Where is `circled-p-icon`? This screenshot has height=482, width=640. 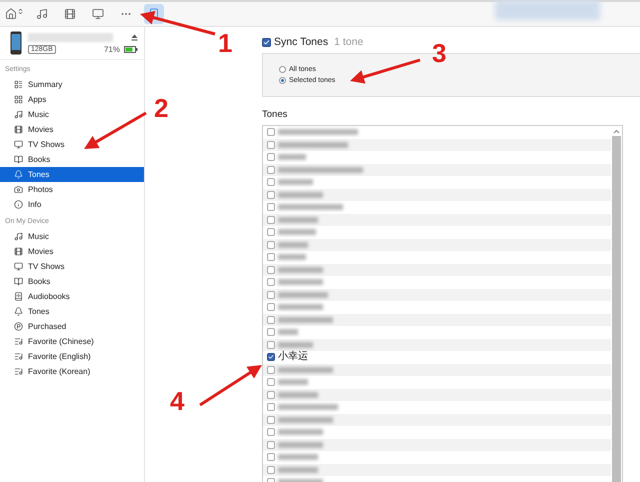
circled-p-icon is located at coordinates (18, 326).